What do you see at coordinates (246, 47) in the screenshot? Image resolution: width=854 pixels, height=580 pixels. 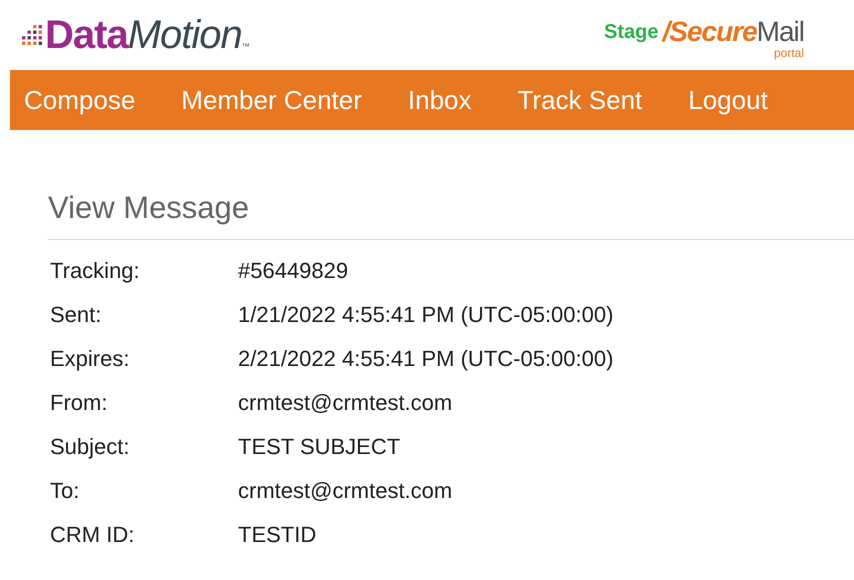 I see `trademark: ™` at bounding box center [246, 47].